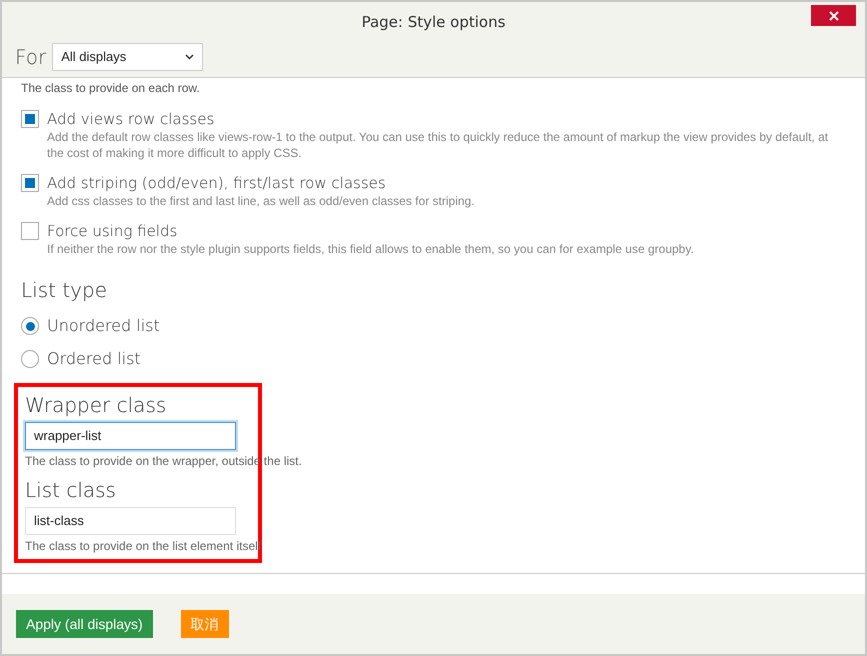  Describe the element at coordinates (64, 290) in the screenshot. I see `section-heading: List type` at that location.